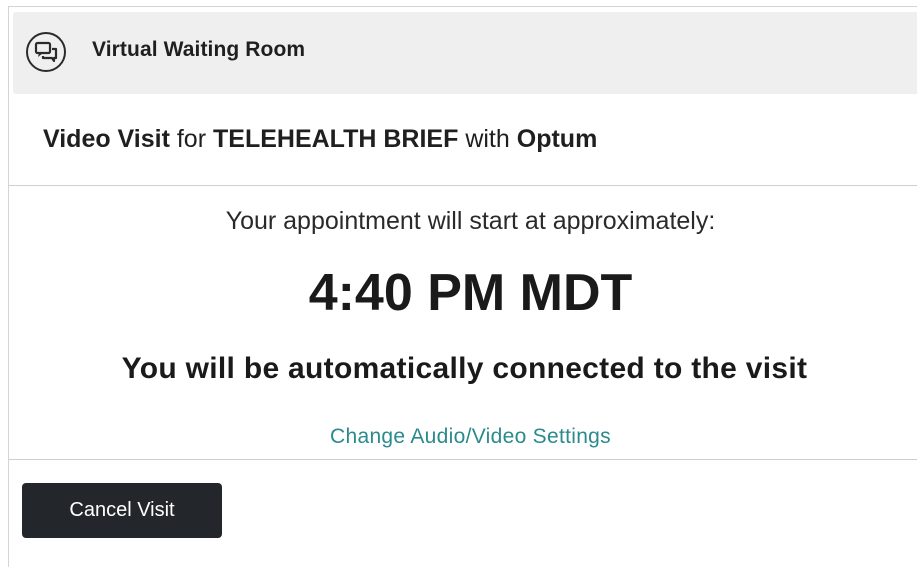  Describe the element at coordinates (46, 52) in the screenshot. I see `chat-bubbles-icon` at that location.